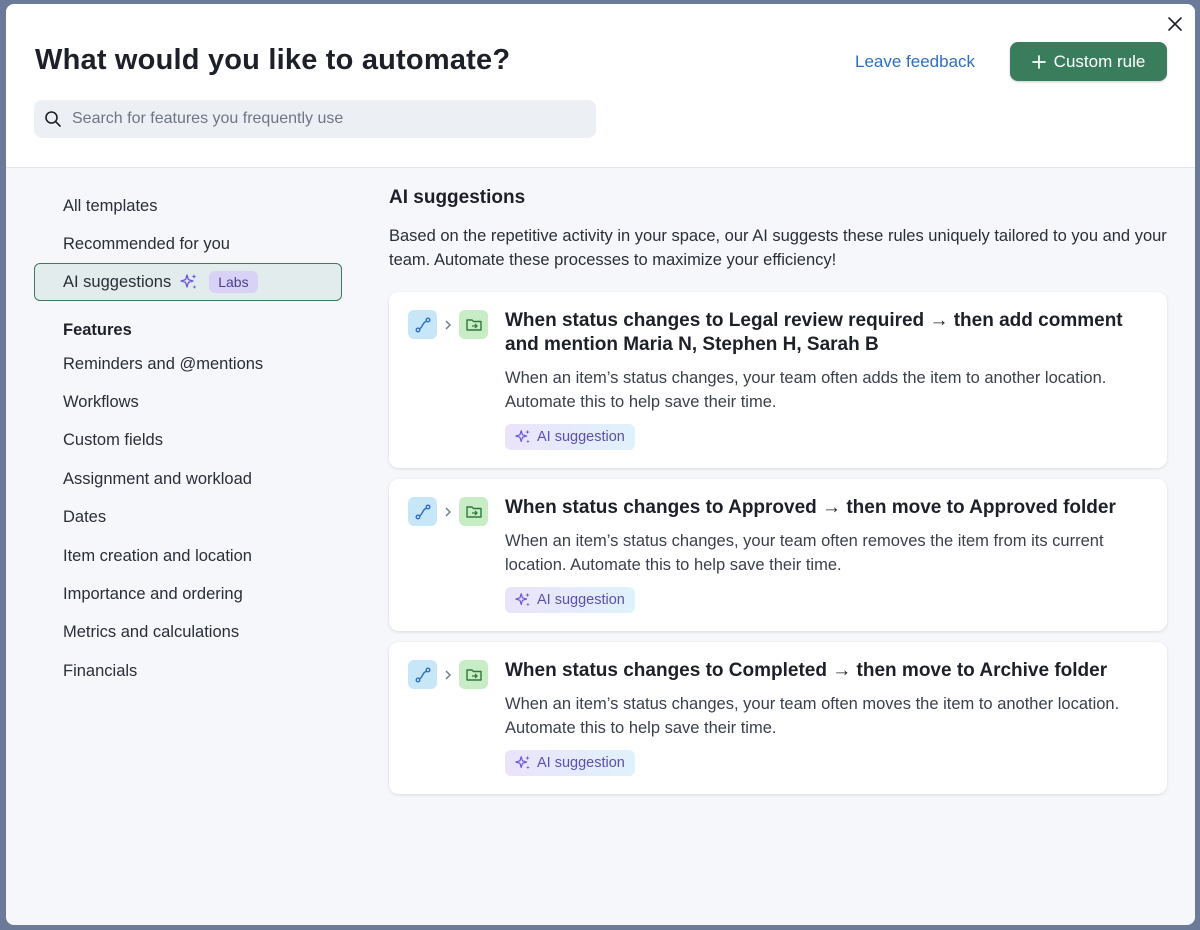 Image resolution: width=1200 pixels, height=930 pixels. I want to click on search-bar, so click(315, 119).